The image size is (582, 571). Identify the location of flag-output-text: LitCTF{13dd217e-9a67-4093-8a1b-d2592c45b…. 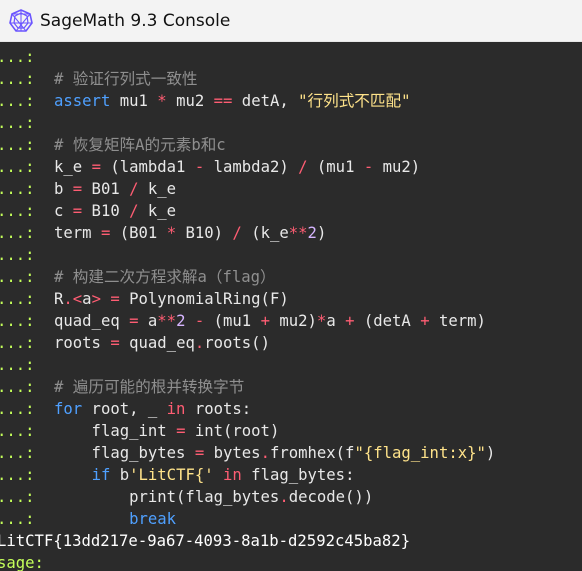
(205, 541).